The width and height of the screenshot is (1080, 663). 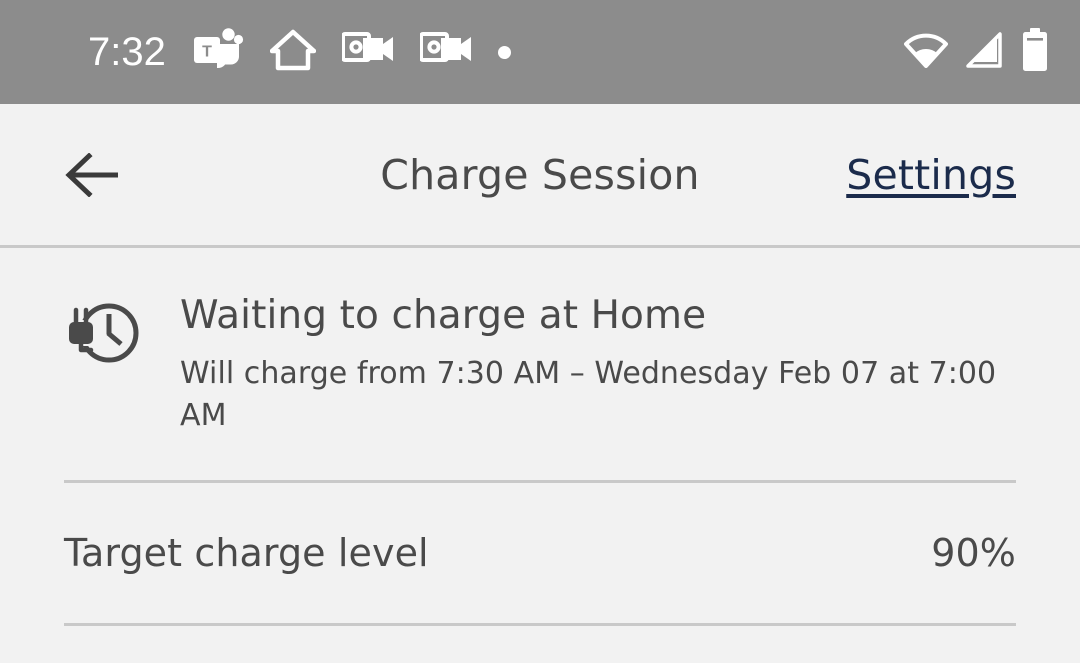 I want to click on status-bar-left-group: 7:32 T, so click(x=299, y=52).